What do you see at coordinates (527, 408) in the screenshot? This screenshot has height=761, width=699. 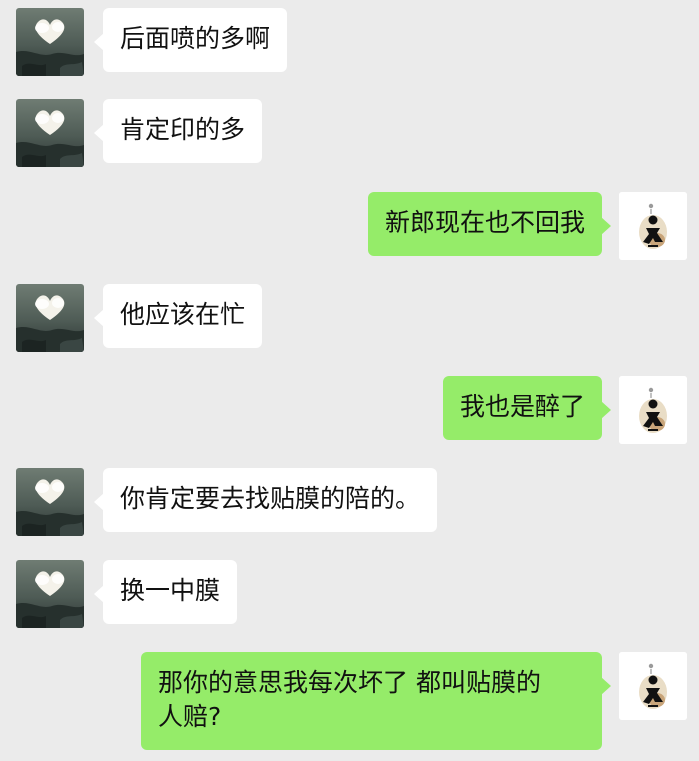 I see `outgoing-message-bubble: 我也是醉了` at bounding box center [527, 408].